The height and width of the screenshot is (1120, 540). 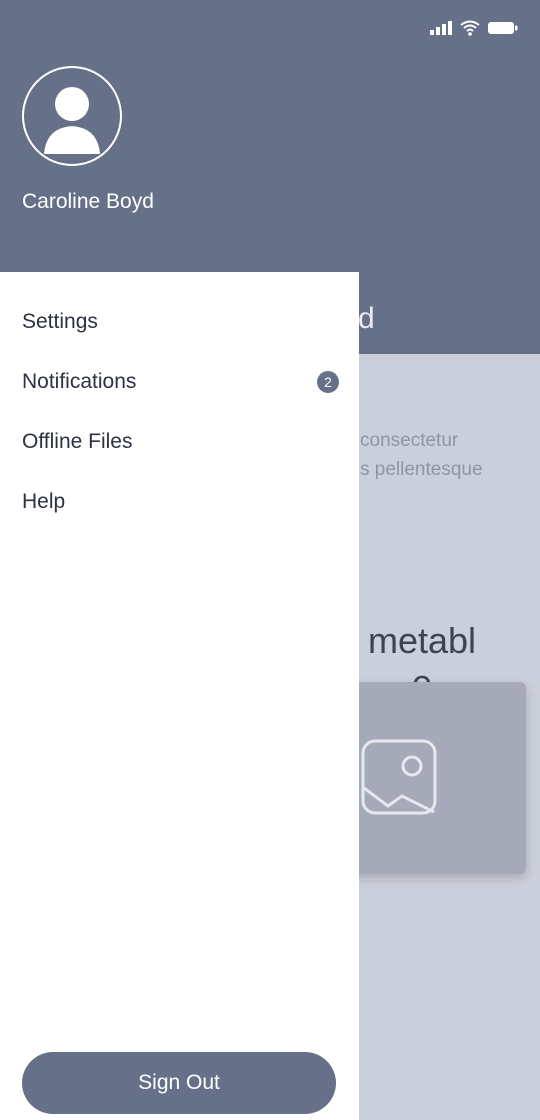 I want to click on menu-item-label: Help, so click(x=44, y=501).